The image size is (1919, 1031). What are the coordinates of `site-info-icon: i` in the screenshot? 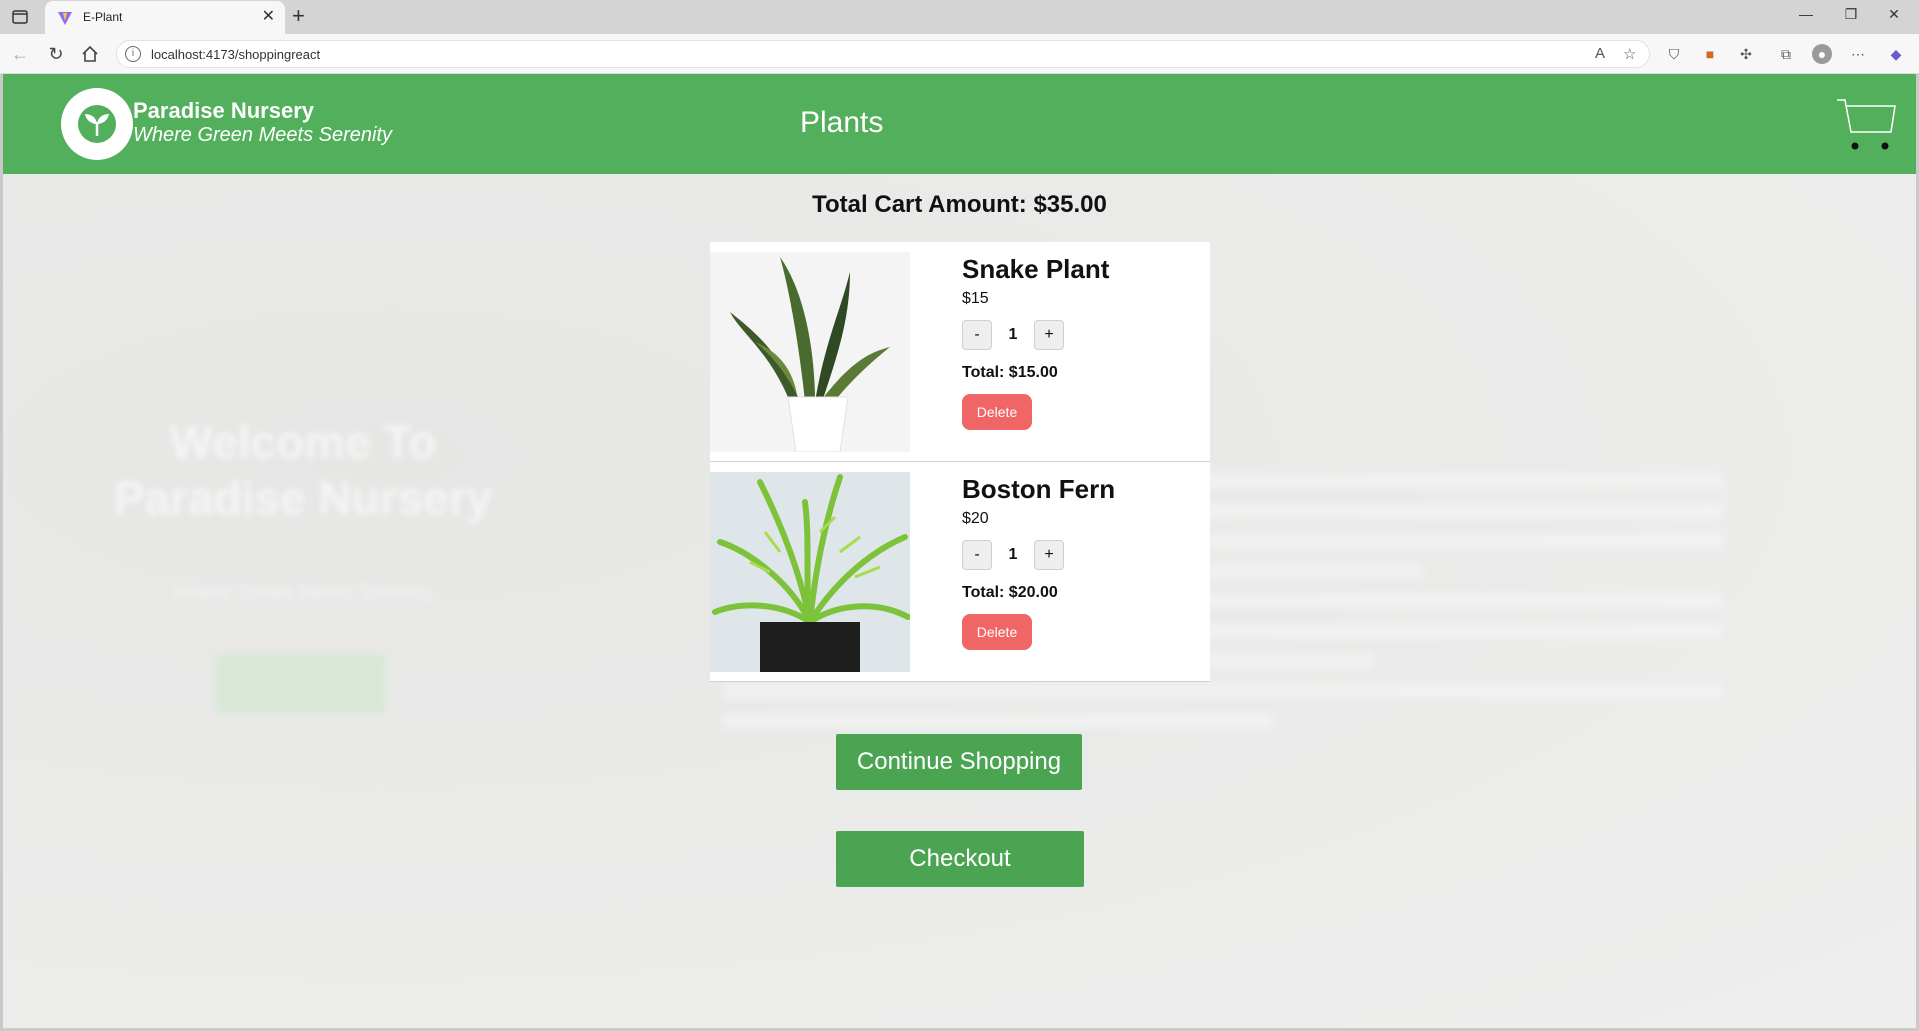 It's located at (133, 54).